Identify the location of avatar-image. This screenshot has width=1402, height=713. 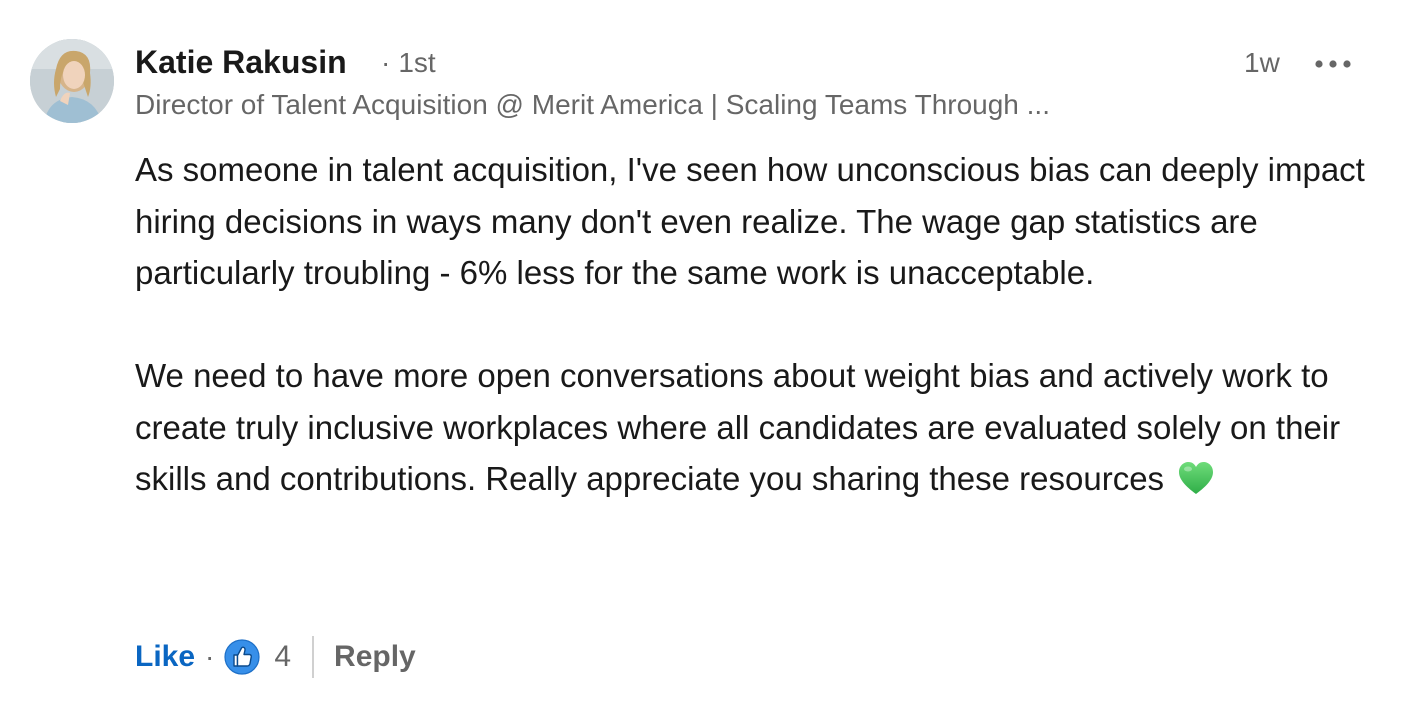
(72, 81).